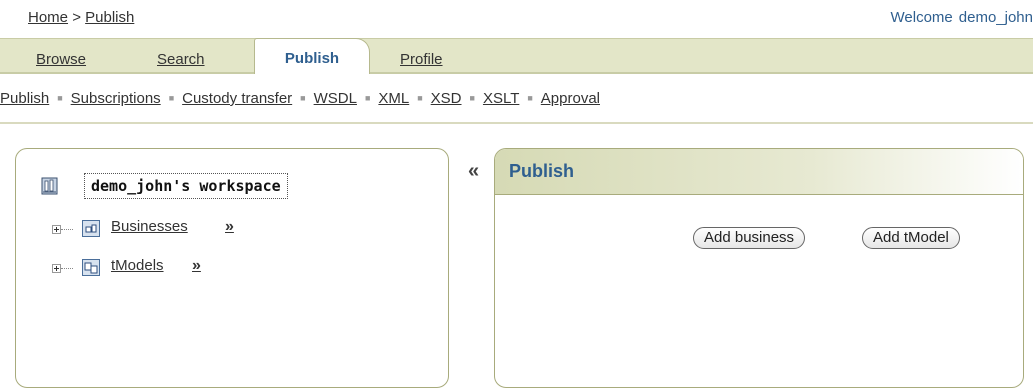 The width and height of the screenshot is (1033, 388). I want to click on divider, so click(516, 123).